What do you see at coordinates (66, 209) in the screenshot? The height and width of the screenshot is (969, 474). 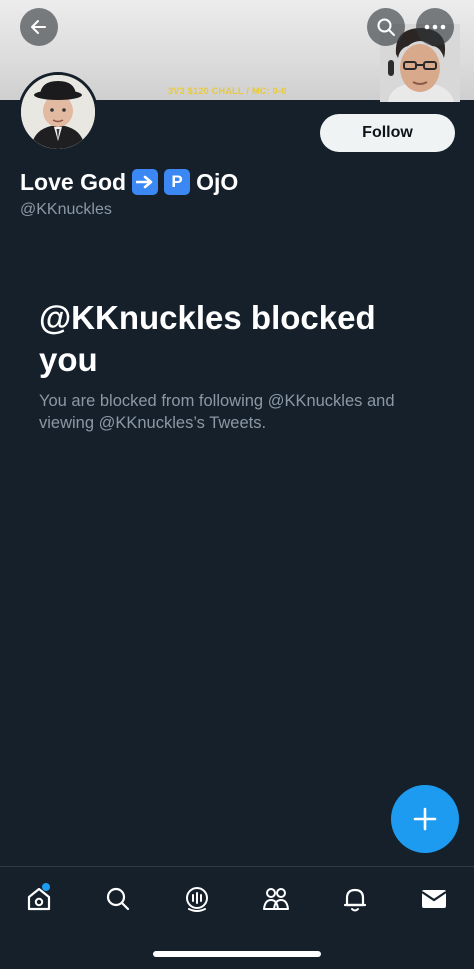 I see `profile-handle: @KKnuckles` at bounding box center [66, 209].